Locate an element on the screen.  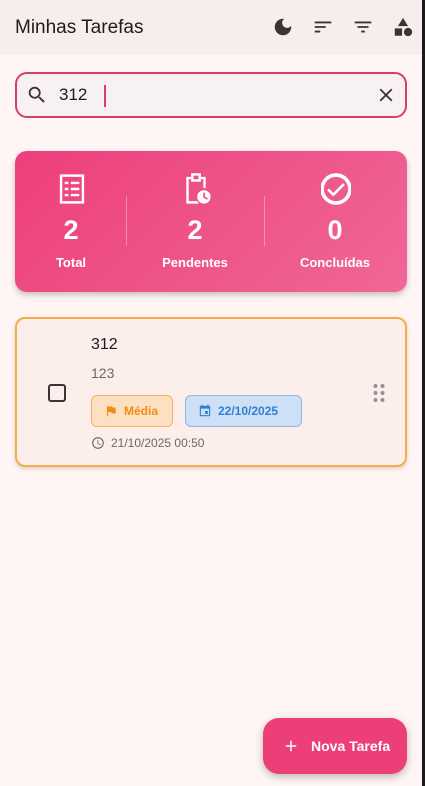
task-checkbox is located at coordinates (57, 393).